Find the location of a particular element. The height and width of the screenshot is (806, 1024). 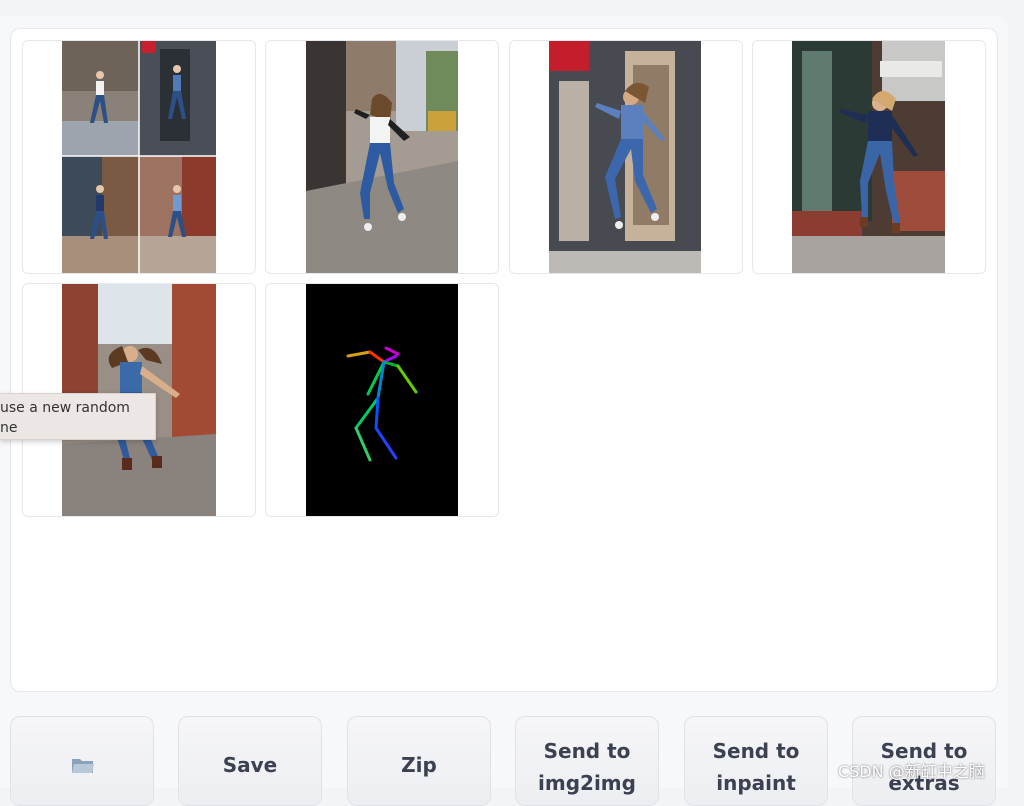

send-to-img2img-label-2: img2img is located at coordinates (587, 783).